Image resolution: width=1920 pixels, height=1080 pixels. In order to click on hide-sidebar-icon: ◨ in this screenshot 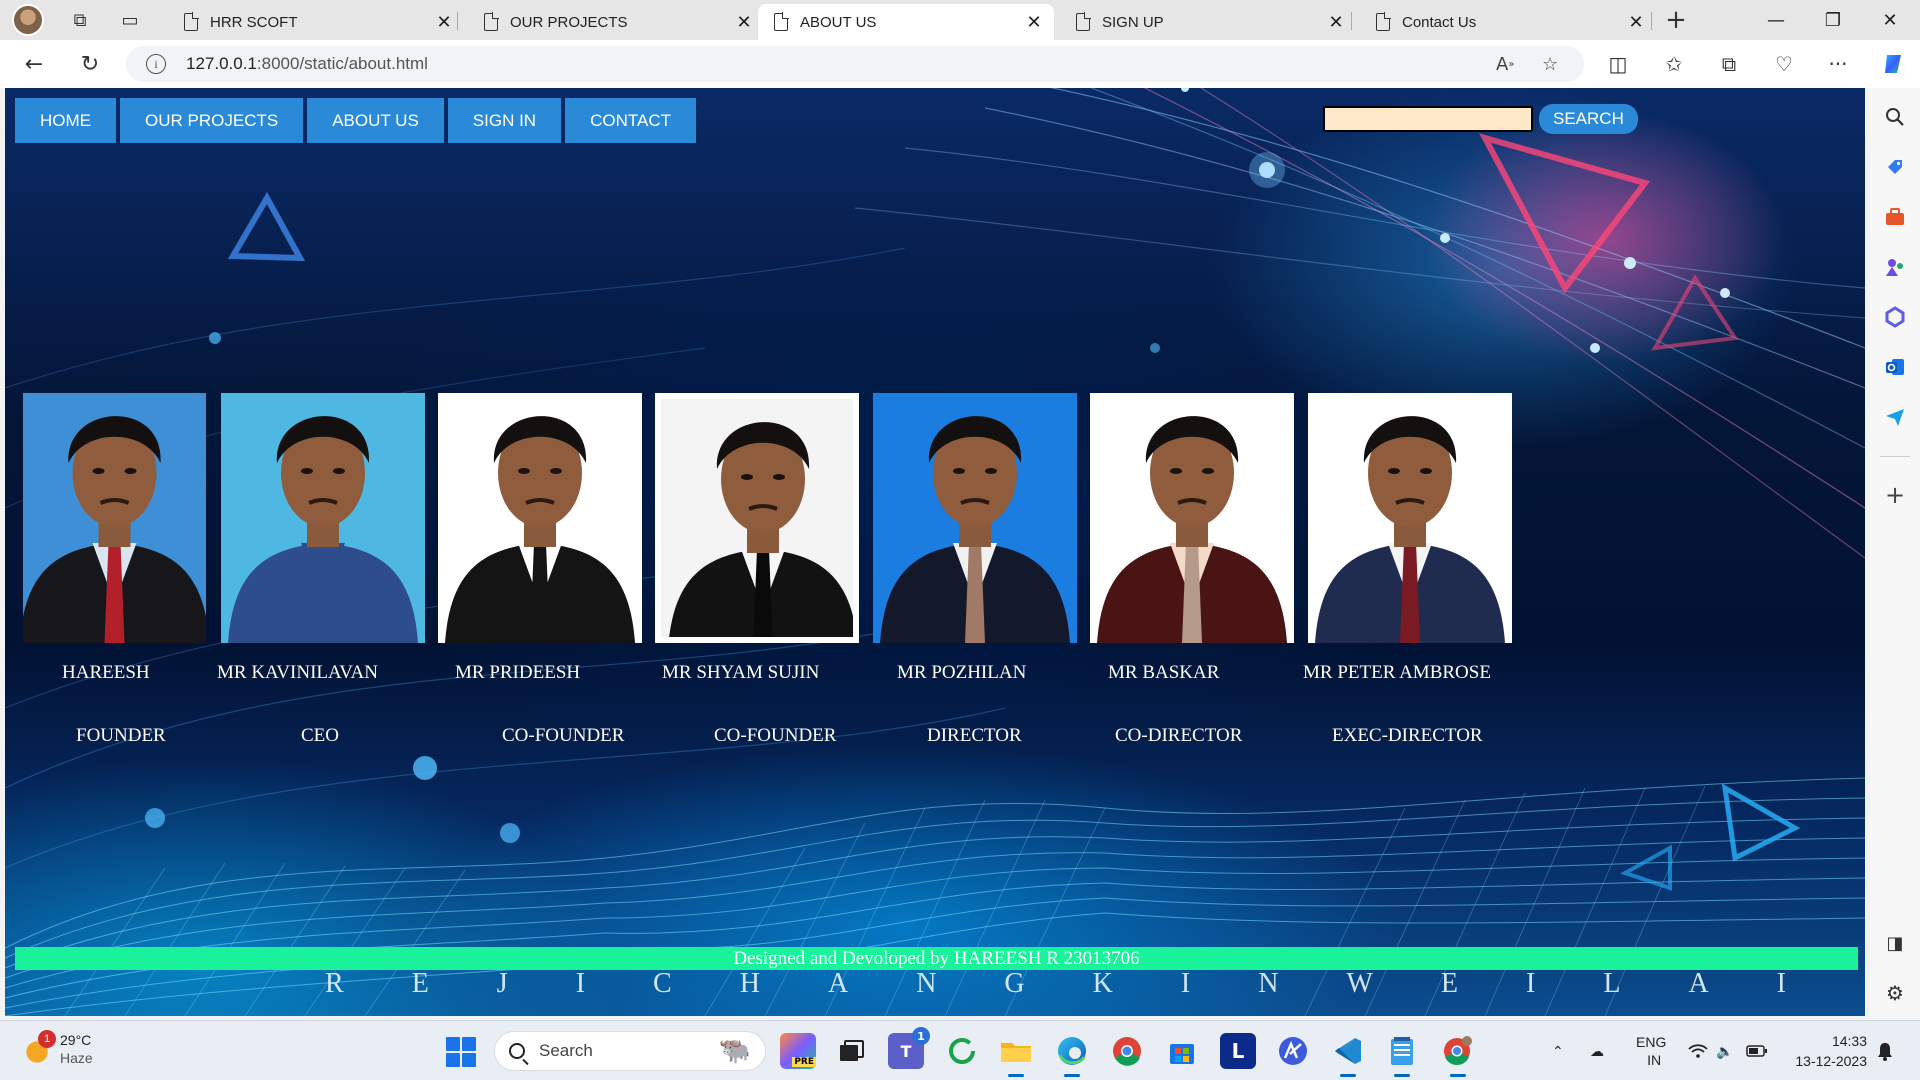, I will do `click(1895, 943)`.